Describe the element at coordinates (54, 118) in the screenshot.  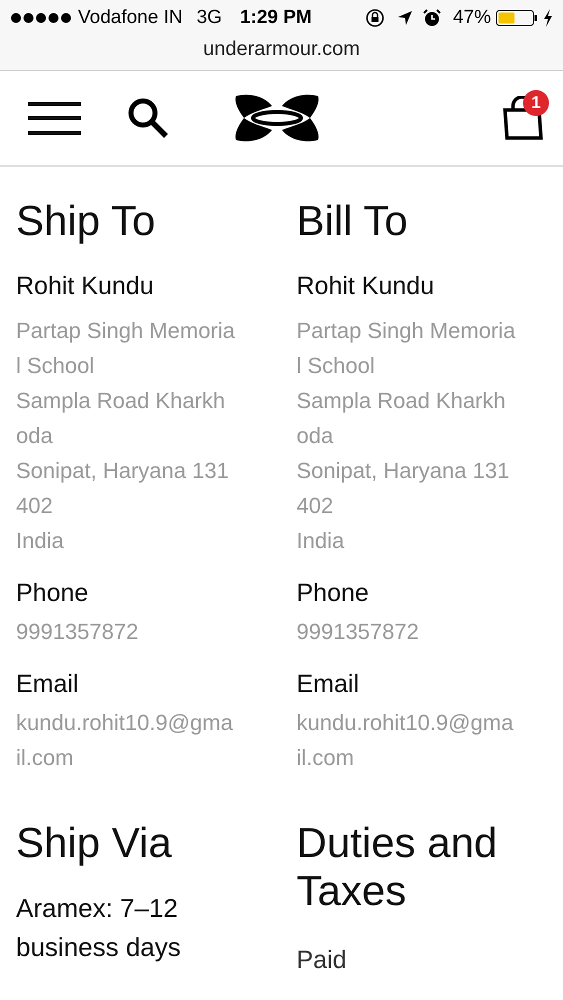
I see `menu-icon` at that location.